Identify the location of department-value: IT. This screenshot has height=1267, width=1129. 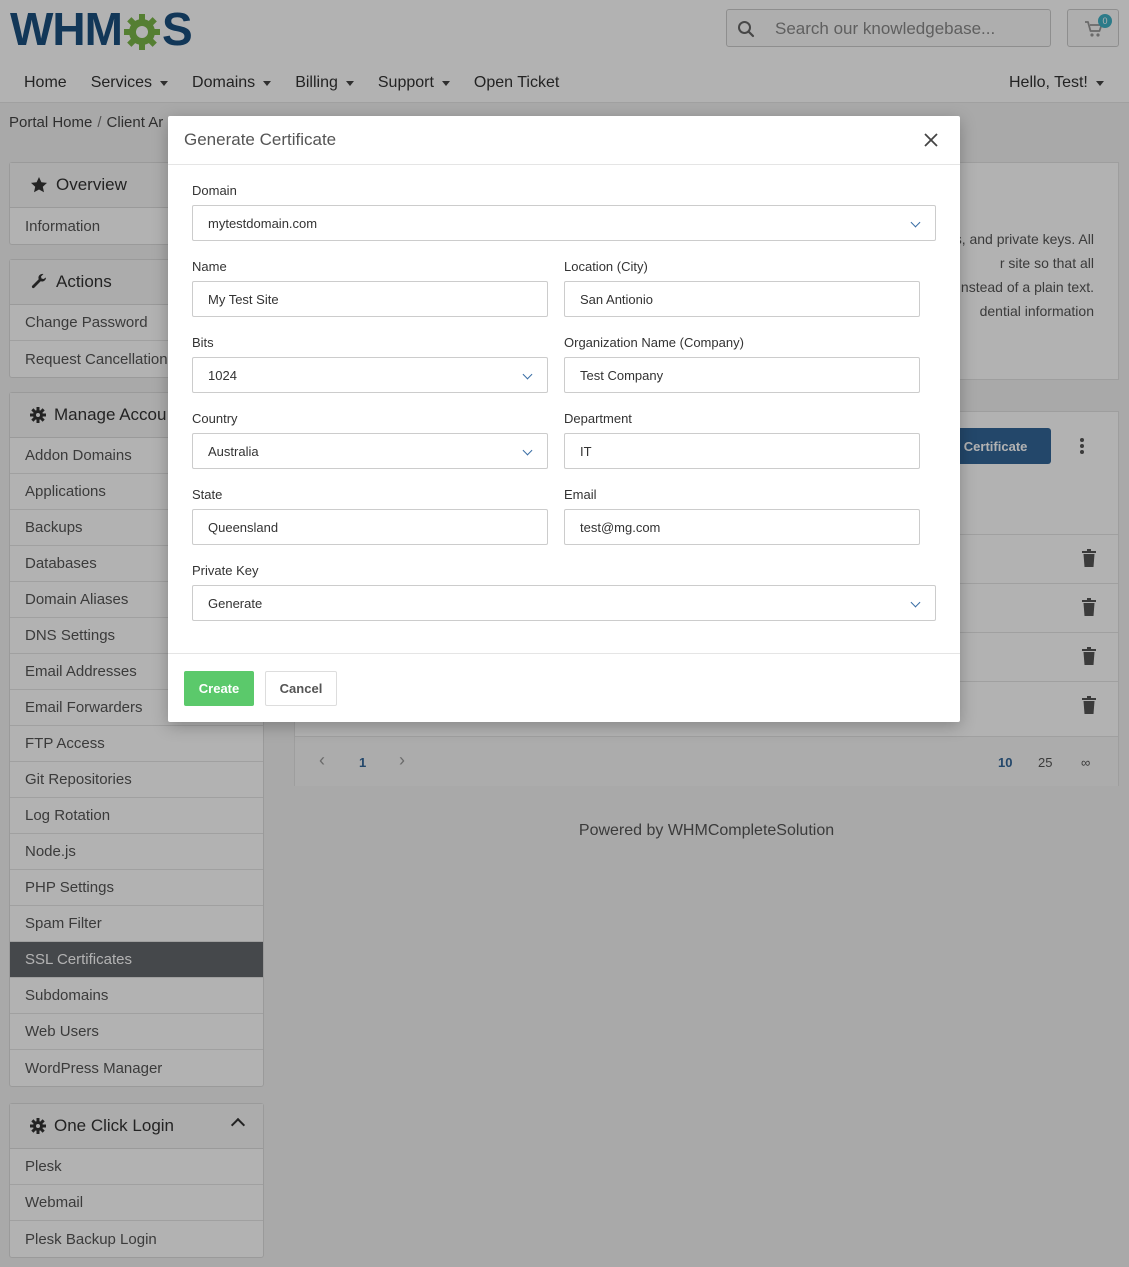
(586, 451).